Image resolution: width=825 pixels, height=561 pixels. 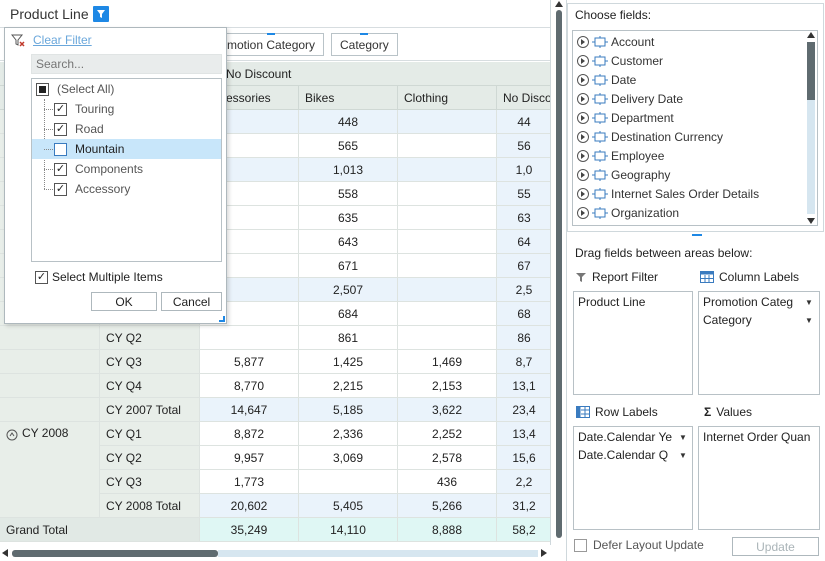 I want to click on area-field-calendar-quarter: Date.Calendar Q, so click(x=625, y=455).